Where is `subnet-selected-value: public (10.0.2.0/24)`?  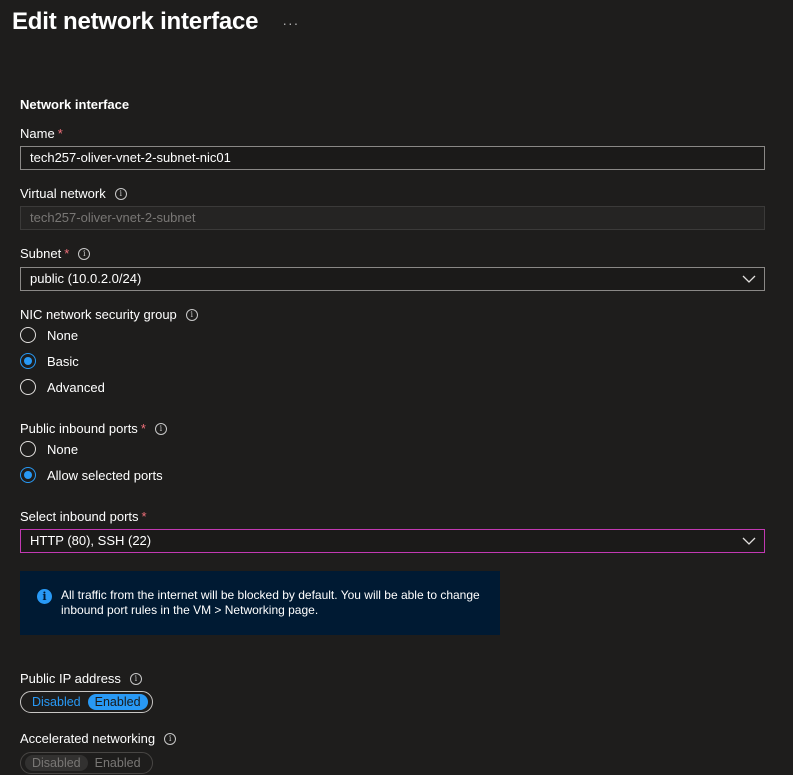
subnet-selected-value: public (10.0.2.0/24) is located at coordinates (86, 278).